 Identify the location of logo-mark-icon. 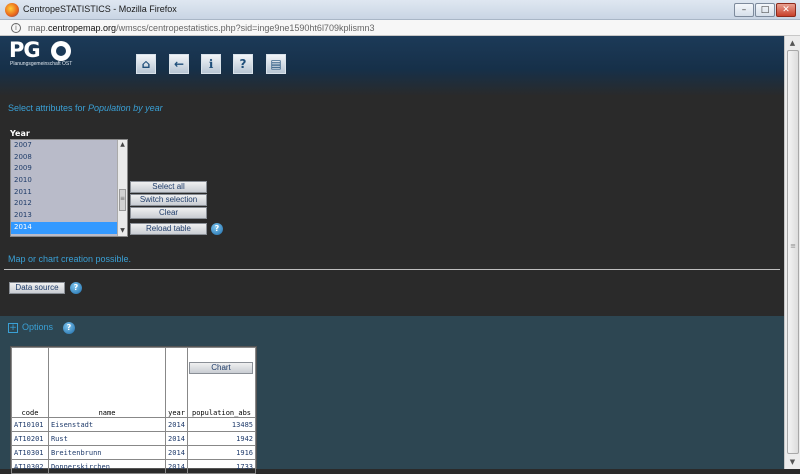
(61, 51).